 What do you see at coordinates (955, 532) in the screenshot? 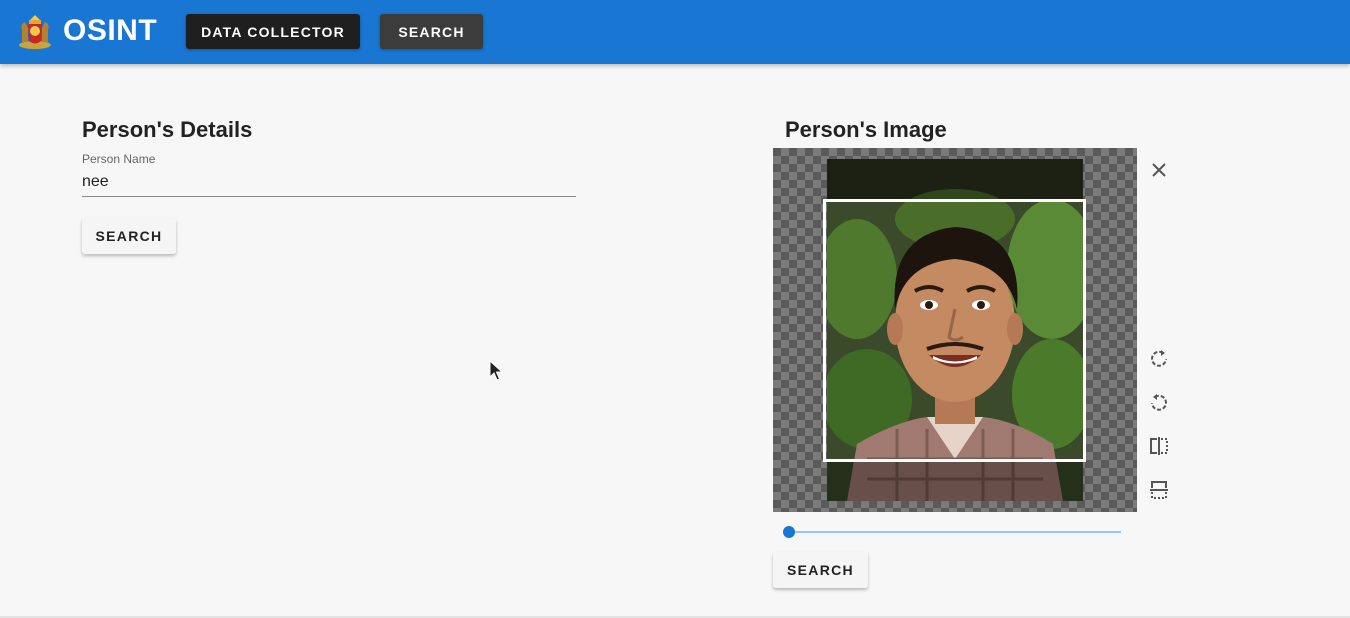
I see `zoom-slider-track` at bounding box center [955, 532].